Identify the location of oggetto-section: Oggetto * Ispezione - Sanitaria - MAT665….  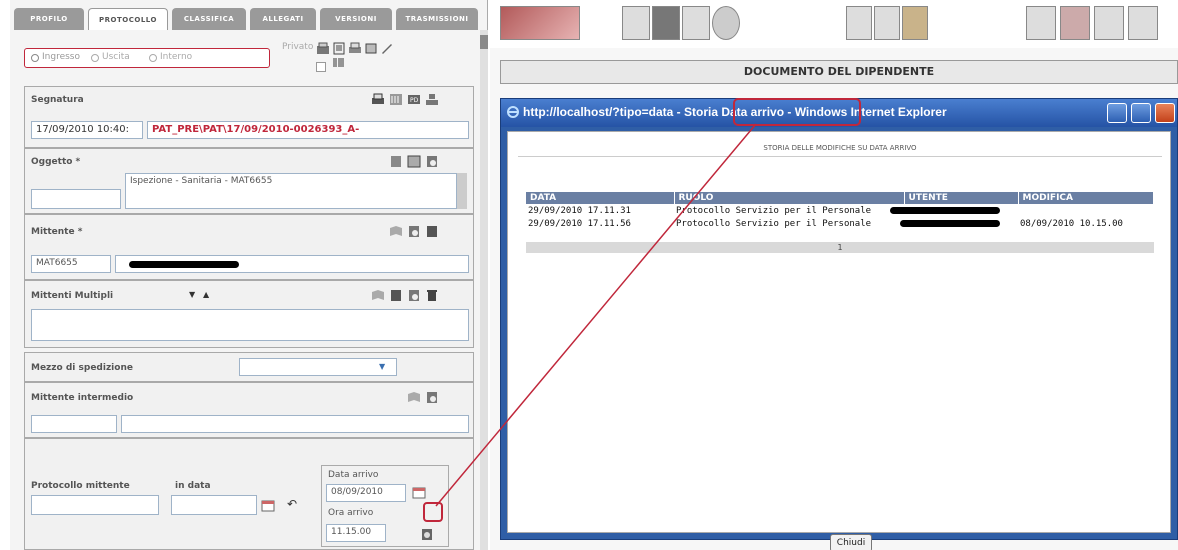
(249, 181).